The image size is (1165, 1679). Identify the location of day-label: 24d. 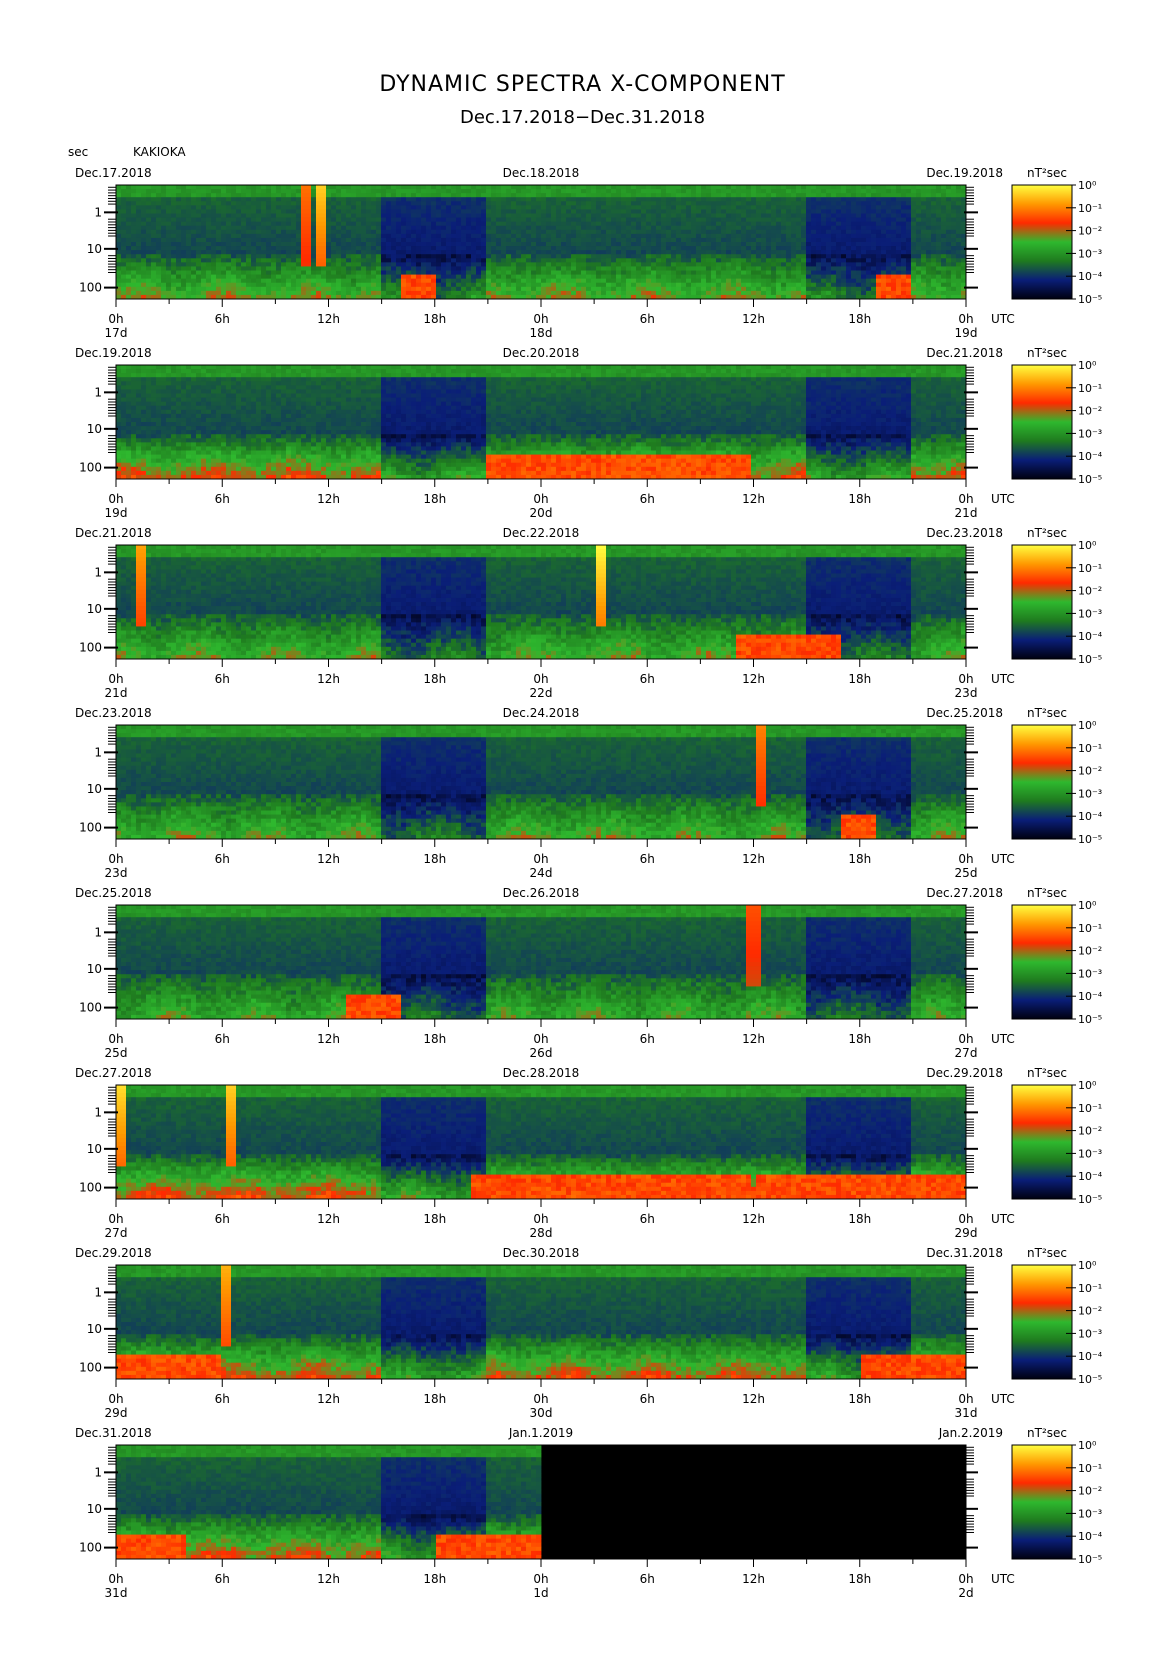
(541, 873).